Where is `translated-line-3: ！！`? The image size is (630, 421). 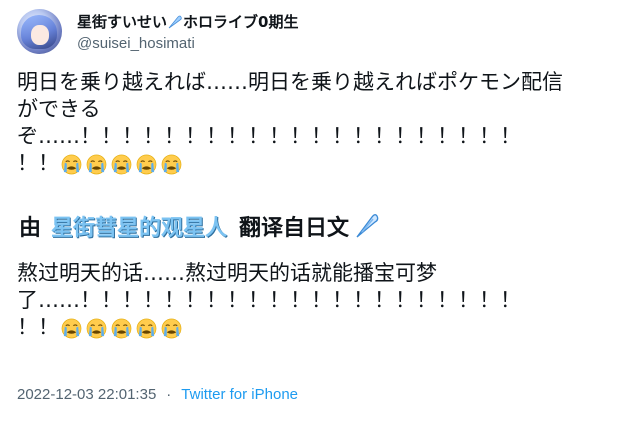 translated-line-3: ！！ is located at coordinates (317, 327).